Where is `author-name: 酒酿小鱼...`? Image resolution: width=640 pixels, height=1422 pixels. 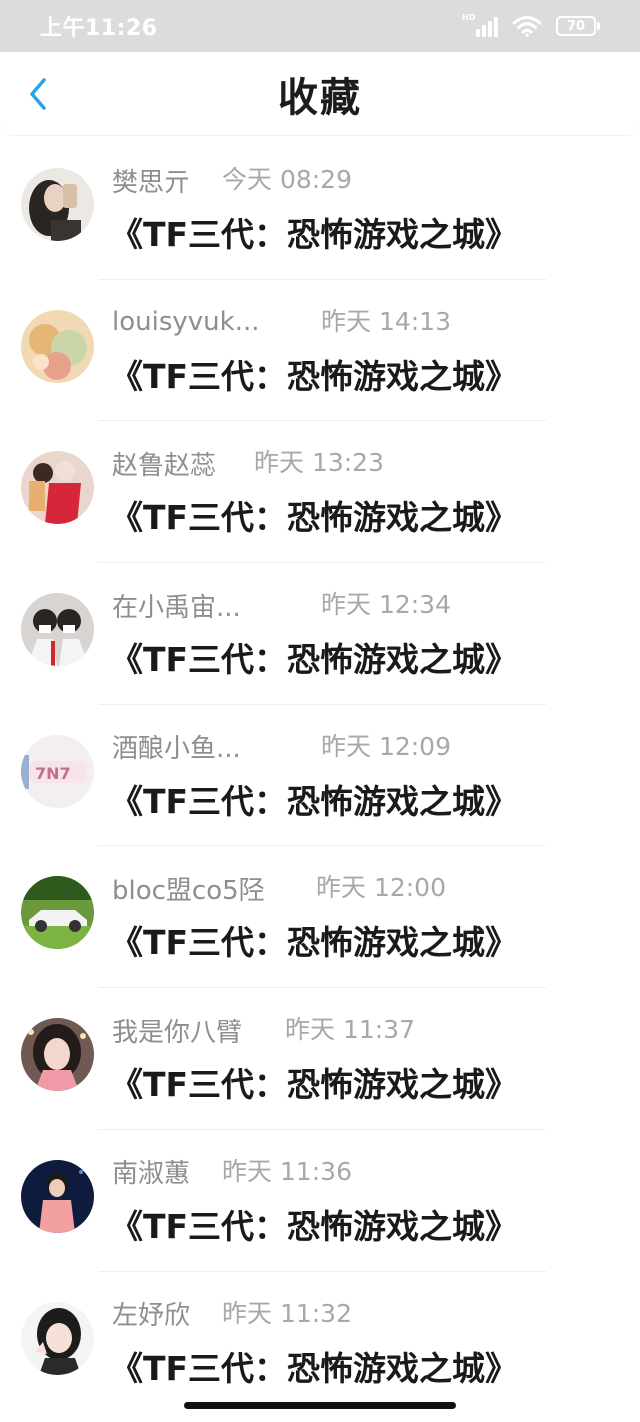
author-name: 酒酿小鱼... is located at coordinates (176, 746).